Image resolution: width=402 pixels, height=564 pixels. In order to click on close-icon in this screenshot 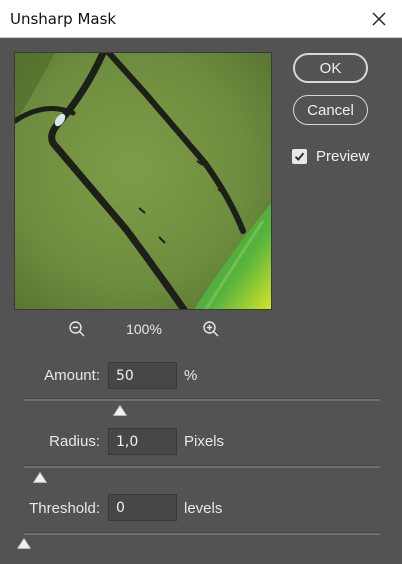, I will do `click(379, 19)`.